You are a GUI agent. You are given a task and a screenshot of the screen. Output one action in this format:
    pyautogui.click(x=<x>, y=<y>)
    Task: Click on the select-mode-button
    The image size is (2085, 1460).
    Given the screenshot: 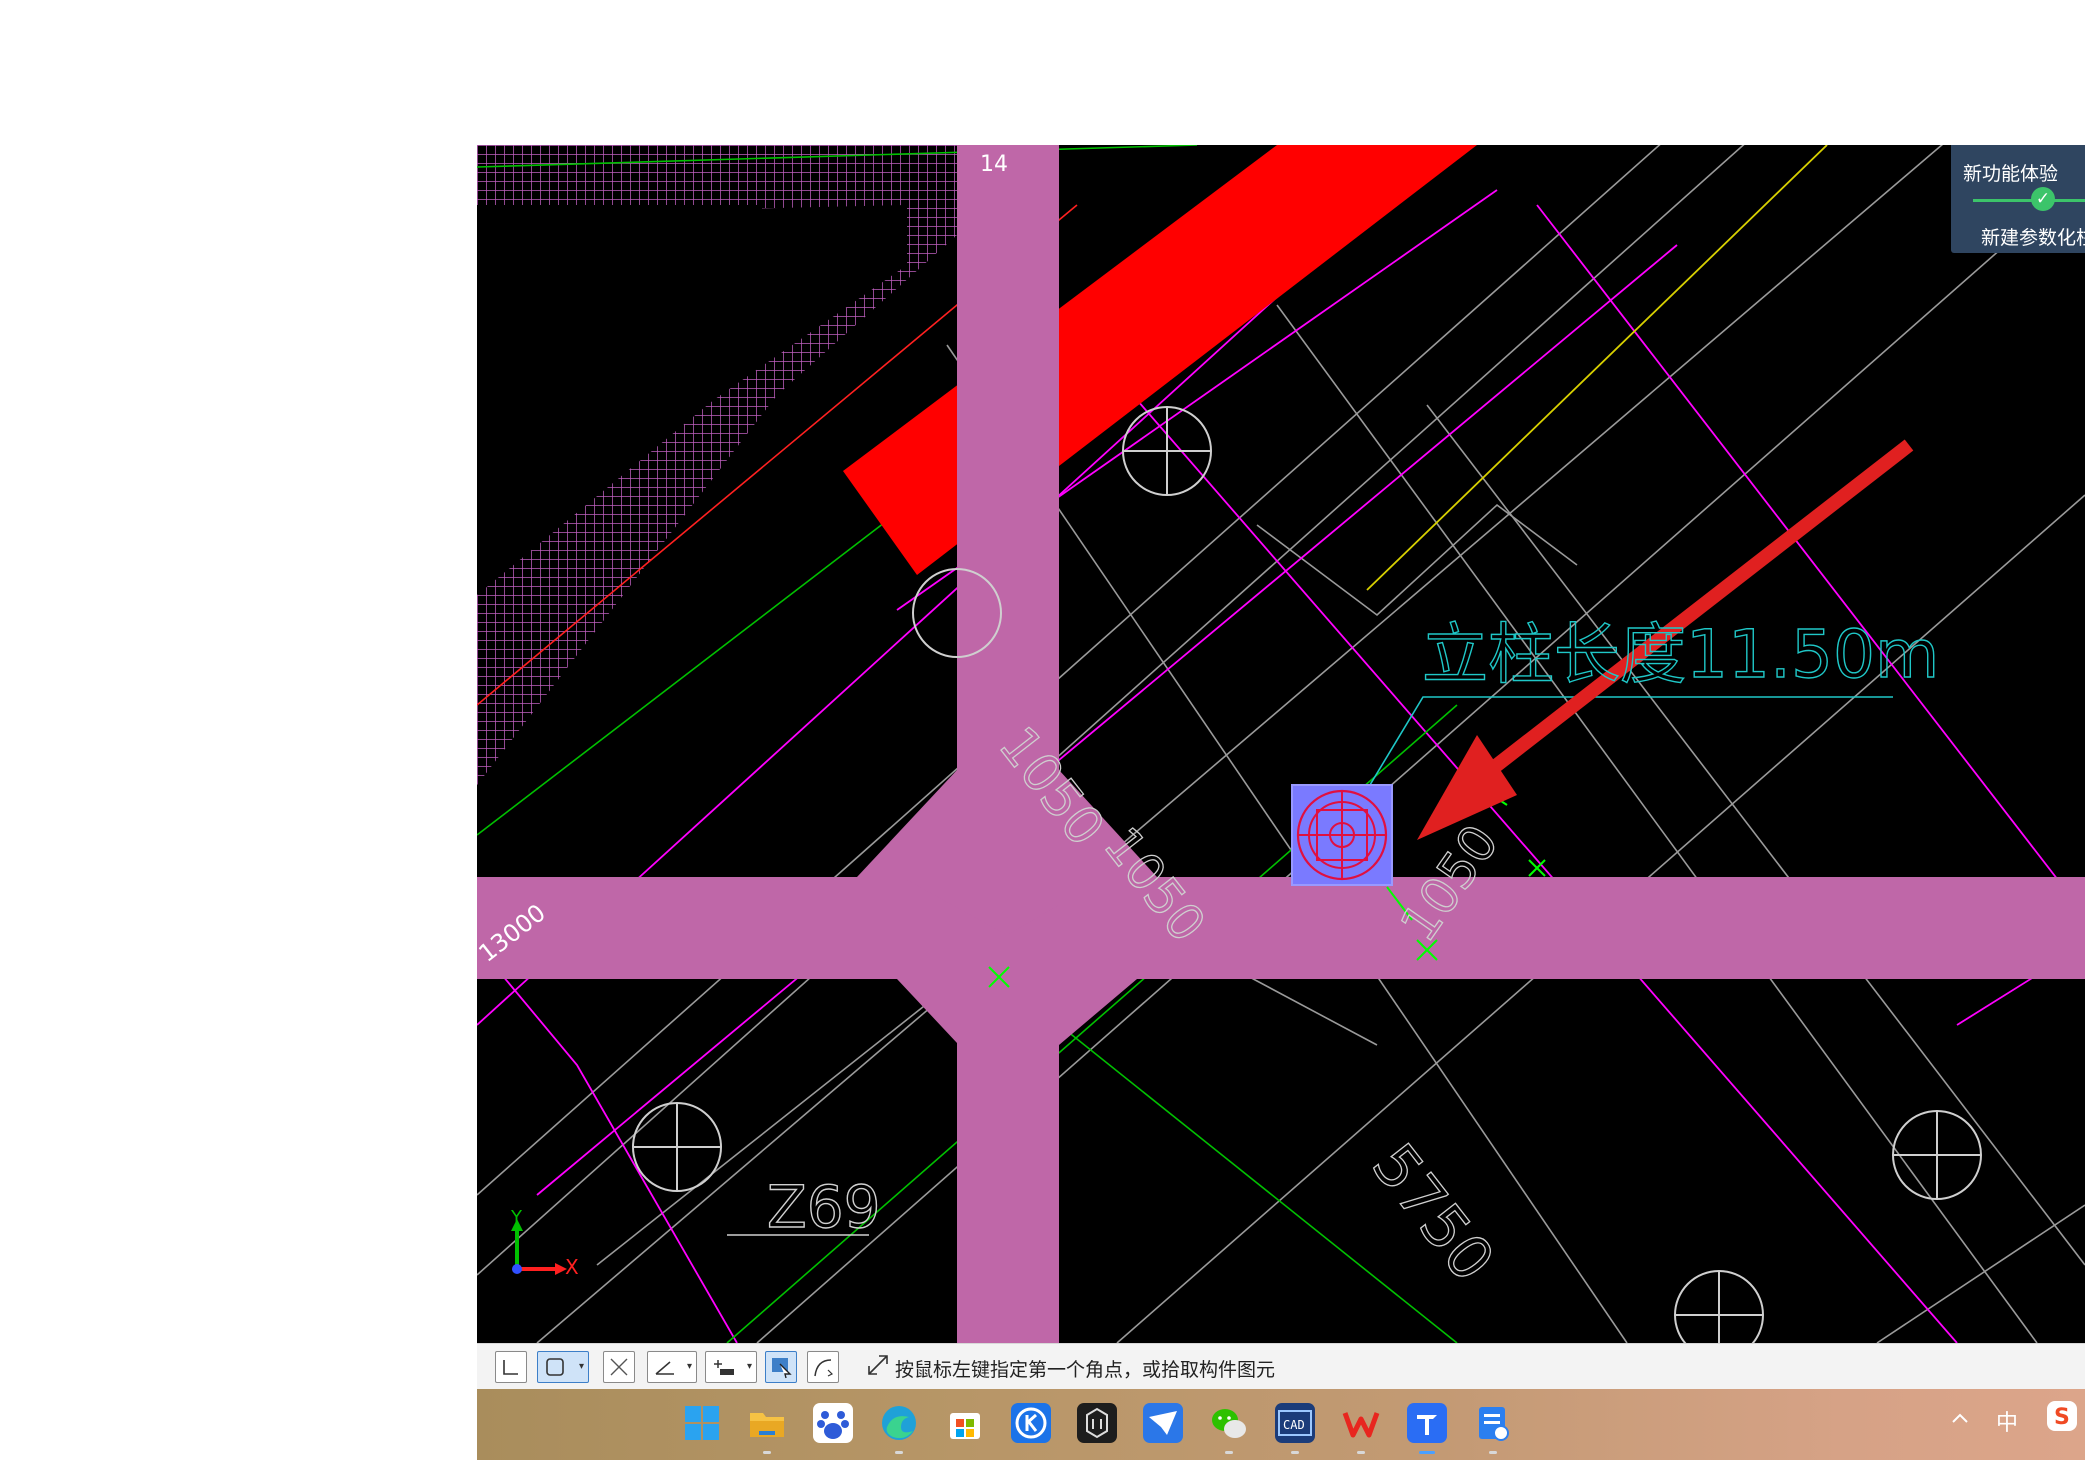 What is the action you would take?
    pyautogui.click(x=781, y=1367)
    